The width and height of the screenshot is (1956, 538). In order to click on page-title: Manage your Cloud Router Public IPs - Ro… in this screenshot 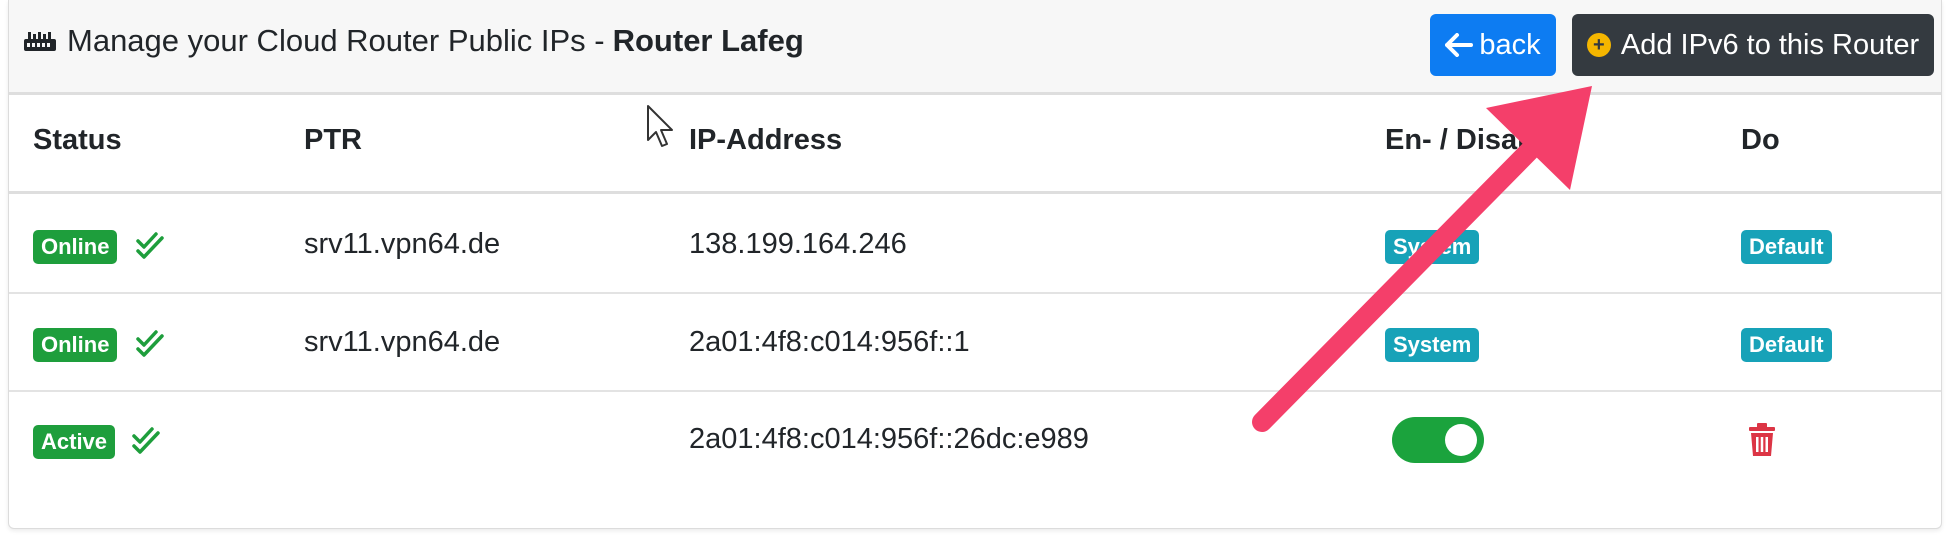, I will do `click(413, 41)`.